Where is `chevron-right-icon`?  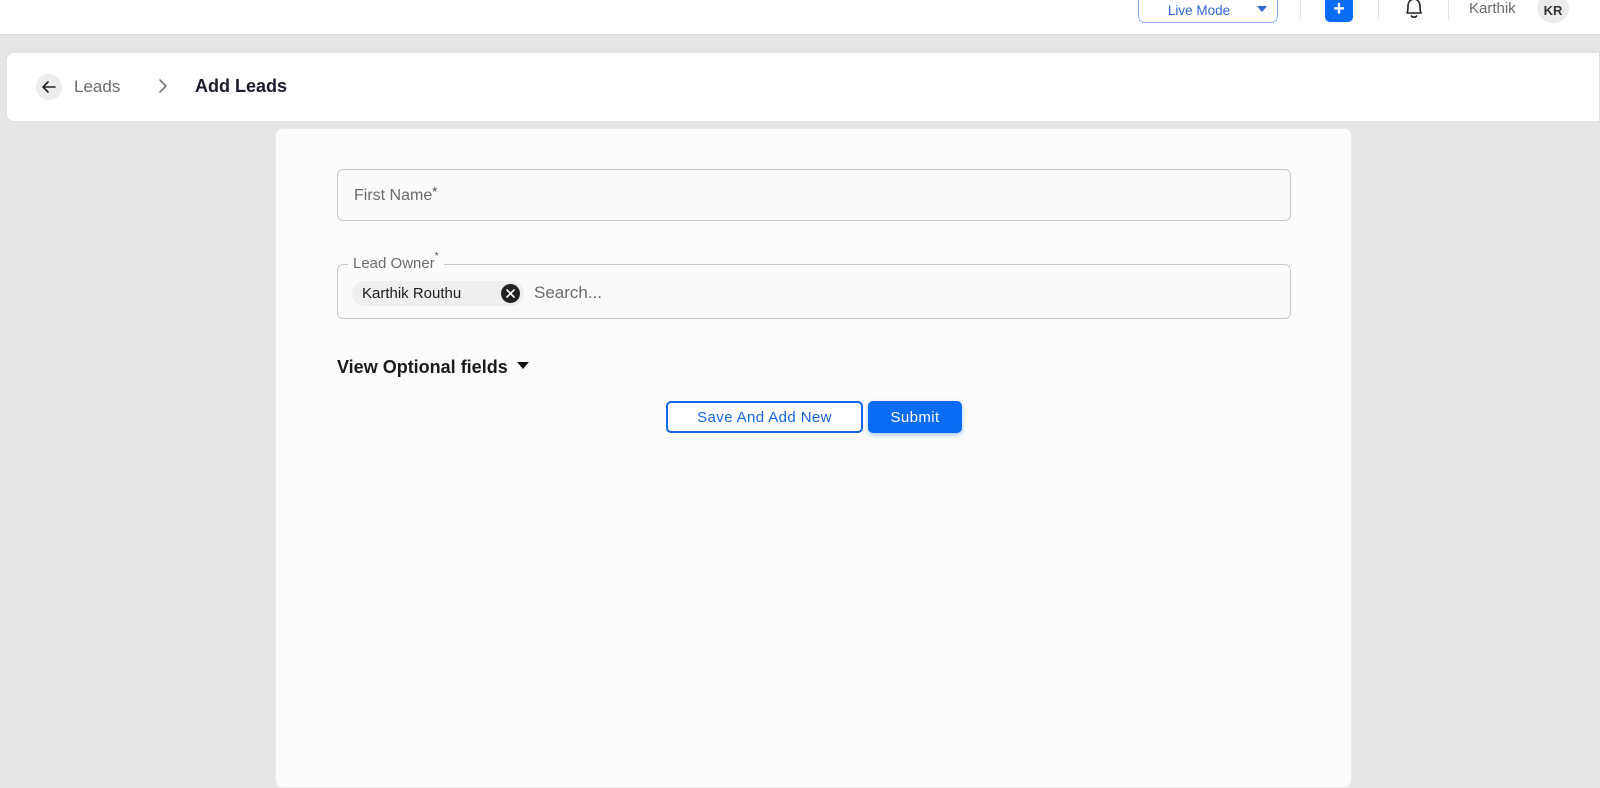
chevron-right-icon is located at coordinates (163, 86).